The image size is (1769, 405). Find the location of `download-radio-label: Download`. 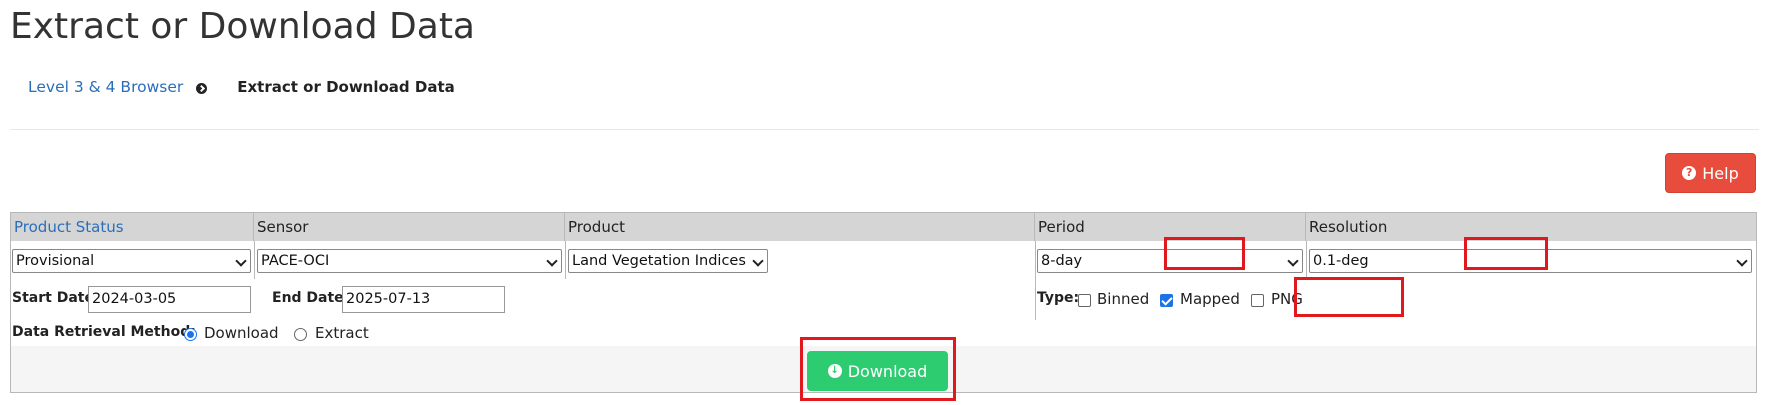

download-radio-label: Download is located at coordinates (241, 333).